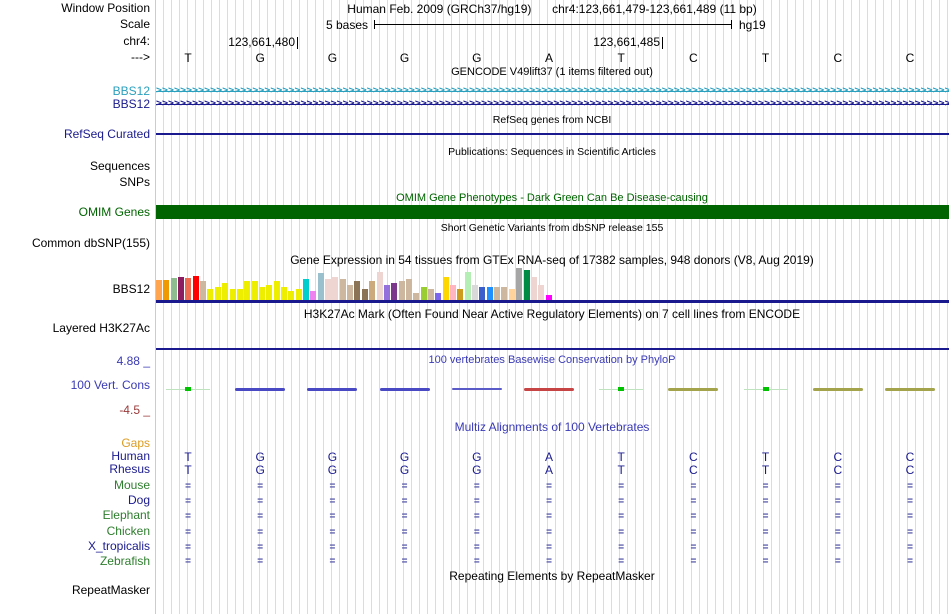 The image size is (950, 614). Describe the element at coordinates (75, 561) in the screenshot. I see `multiz-species-label-zebrafish: Zebrafish` at that location.